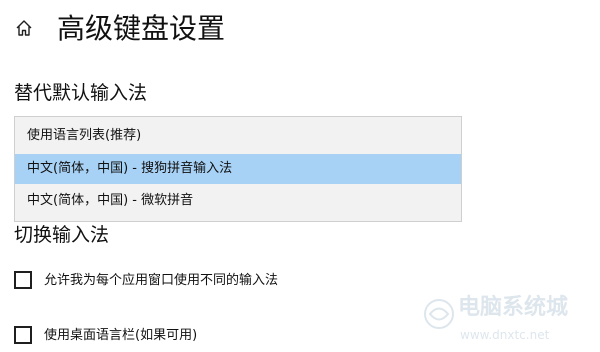  I want to click on watermark: 电脑系统城 www.dnxtc.net, so click(508, 321).